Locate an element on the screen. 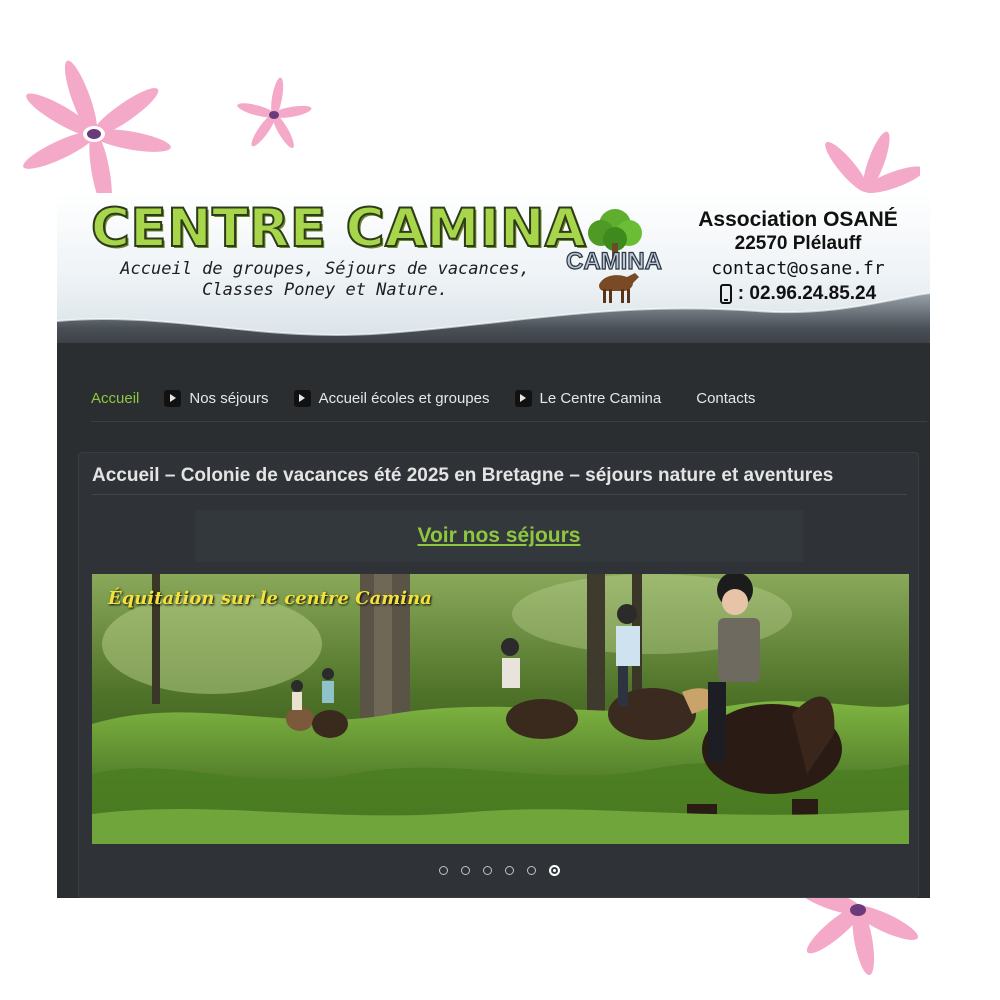 The height and width of the screenshot is (1000, 1000). cta-bar: Voir nos séjours is located at coordinates (499, 536).